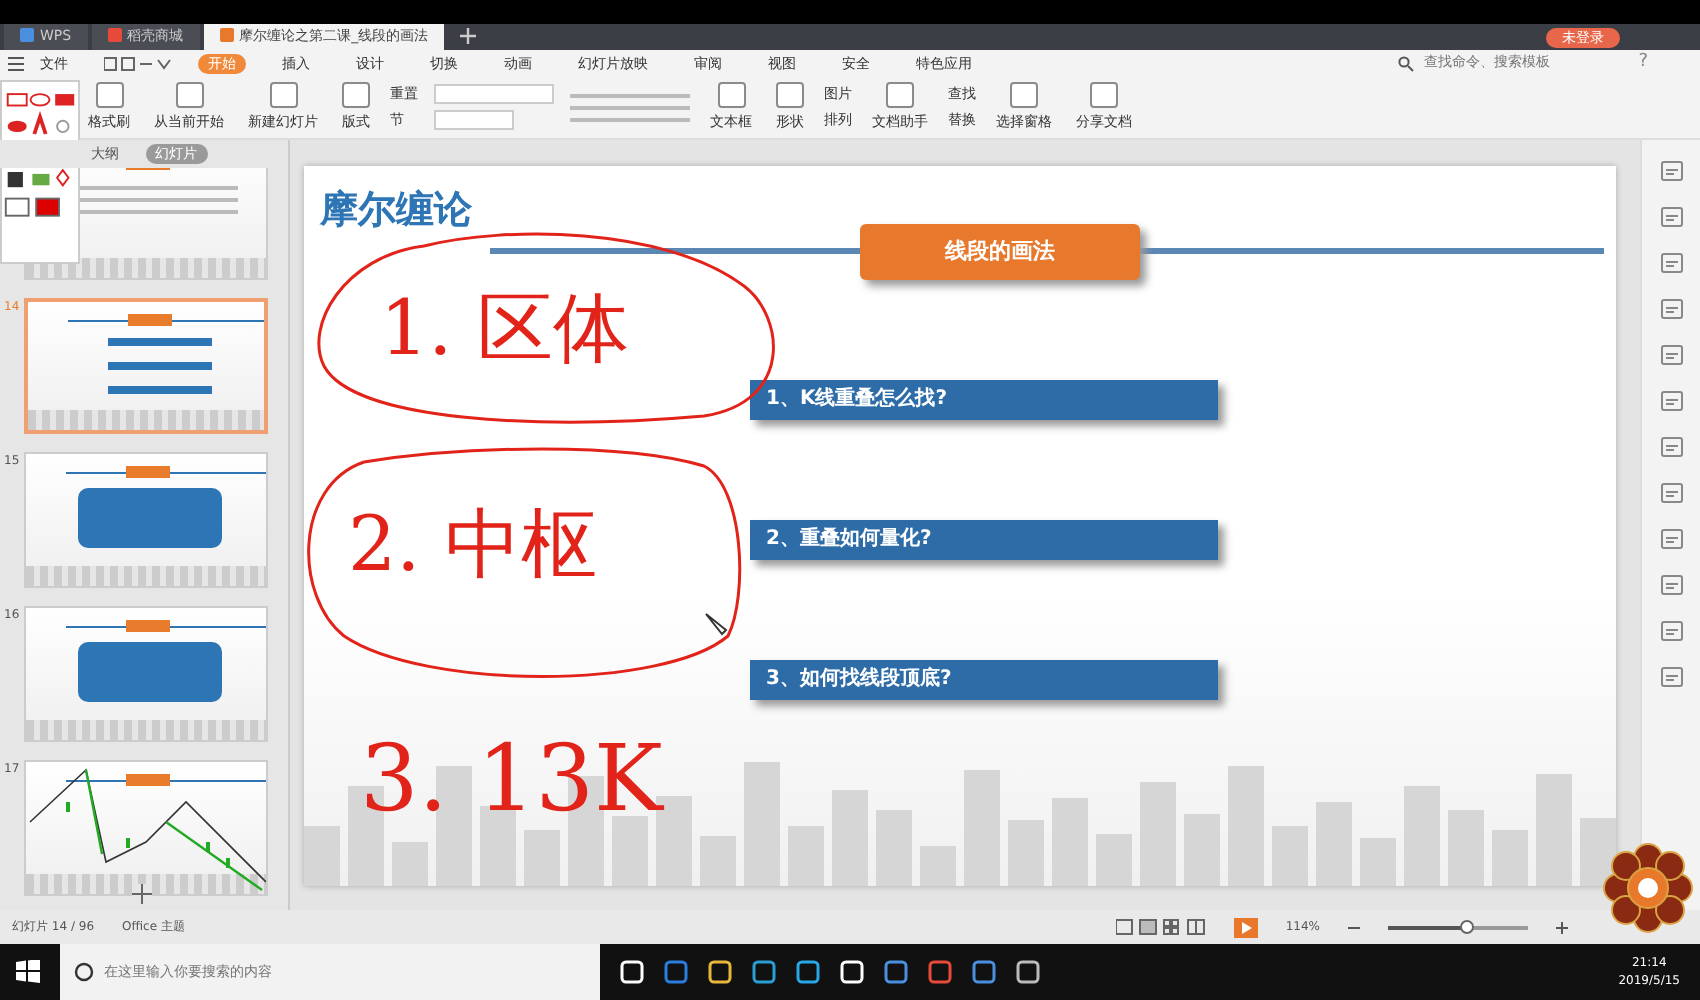  What do you see at coordinates (716, 624) in the screenshot?
I see `pen-cursor-icon` at bounding box center [716, 624].